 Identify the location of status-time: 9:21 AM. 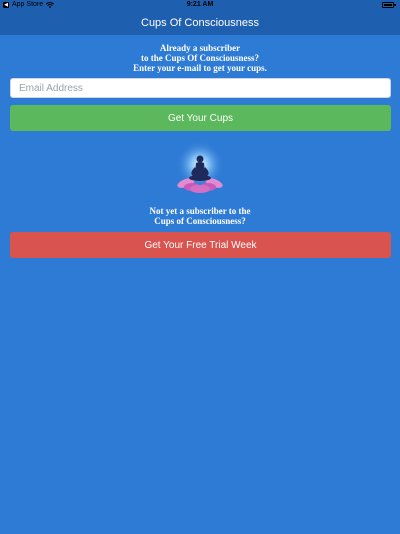
(200, 4).